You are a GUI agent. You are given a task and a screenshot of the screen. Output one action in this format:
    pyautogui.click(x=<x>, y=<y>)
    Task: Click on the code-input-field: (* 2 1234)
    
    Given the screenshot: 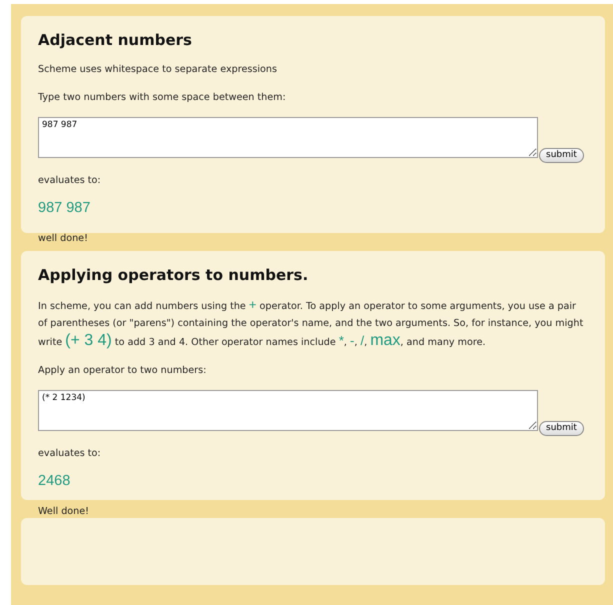 What is the action you would take?
    pyautogui.click(x=288, y=411)
    